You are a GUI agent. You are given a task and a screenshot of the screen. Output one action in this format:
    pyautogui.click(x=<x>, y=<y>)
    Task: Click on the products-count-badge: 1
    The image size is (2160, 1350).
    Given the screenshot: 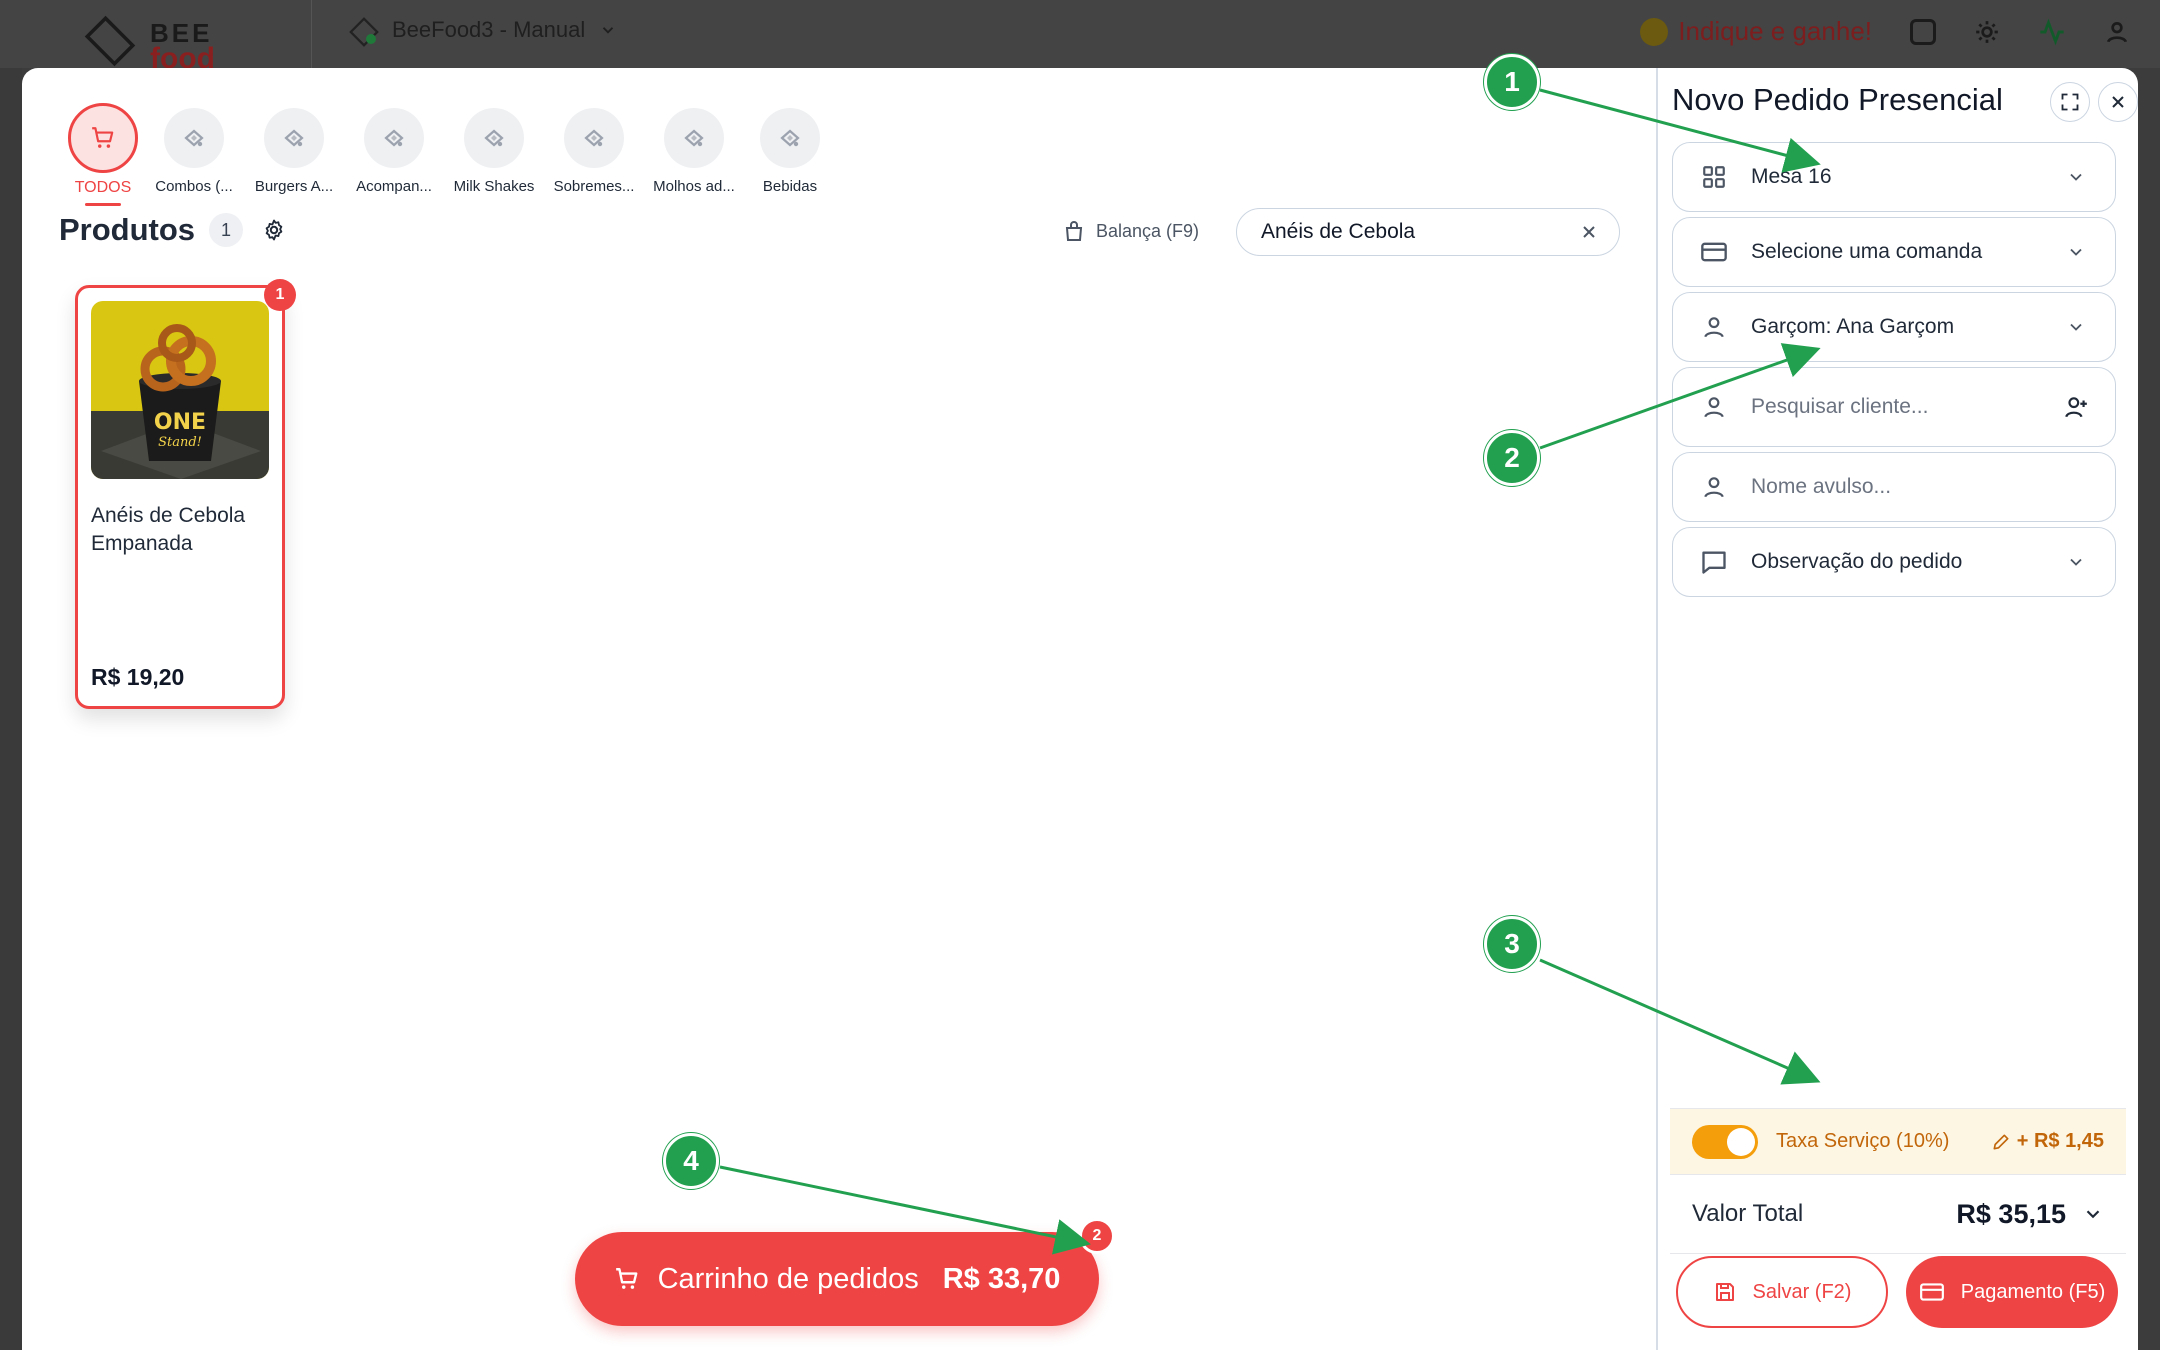 What is the action you would take?
    pyautogui.click(x=226, y=230)
    